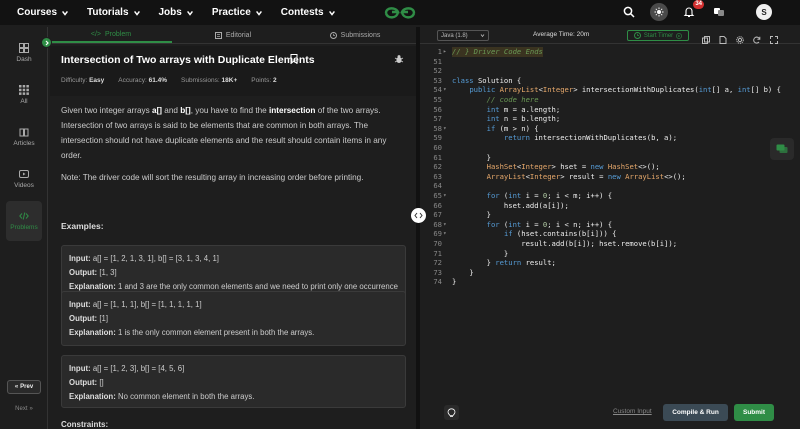 The height and width of the screenshot is (429, 800). Describe the element at coordinates (497, 52) in the screenshot. I see `code-line: // } Driver Code Ends` at that location.